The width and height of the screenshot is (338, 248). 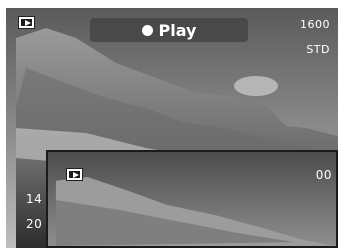 What do you see at coordinates (177, 30) in the screenshot?
I see `mode-label: Play` at bounding box center [177, 30].